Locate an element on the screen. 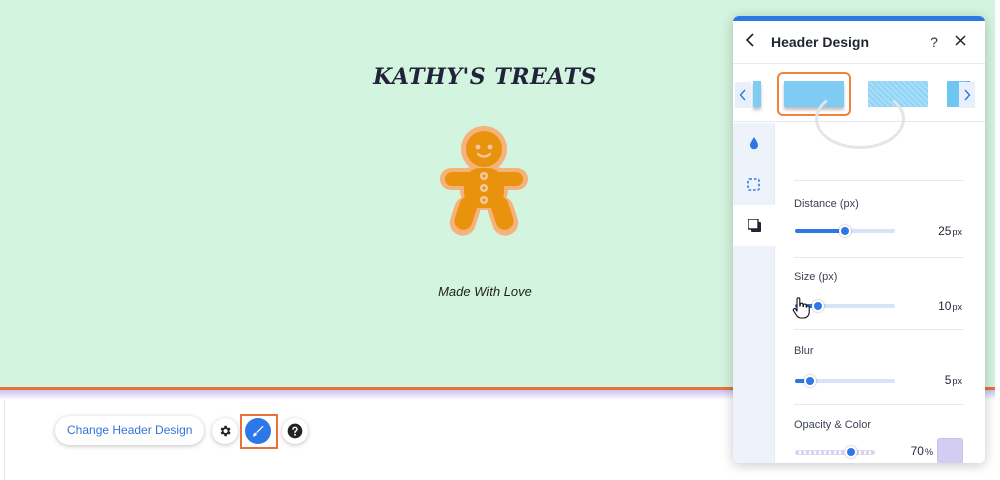 This screenshot has height=480, width=1000. page-edge is located at coordinates (2, 440).